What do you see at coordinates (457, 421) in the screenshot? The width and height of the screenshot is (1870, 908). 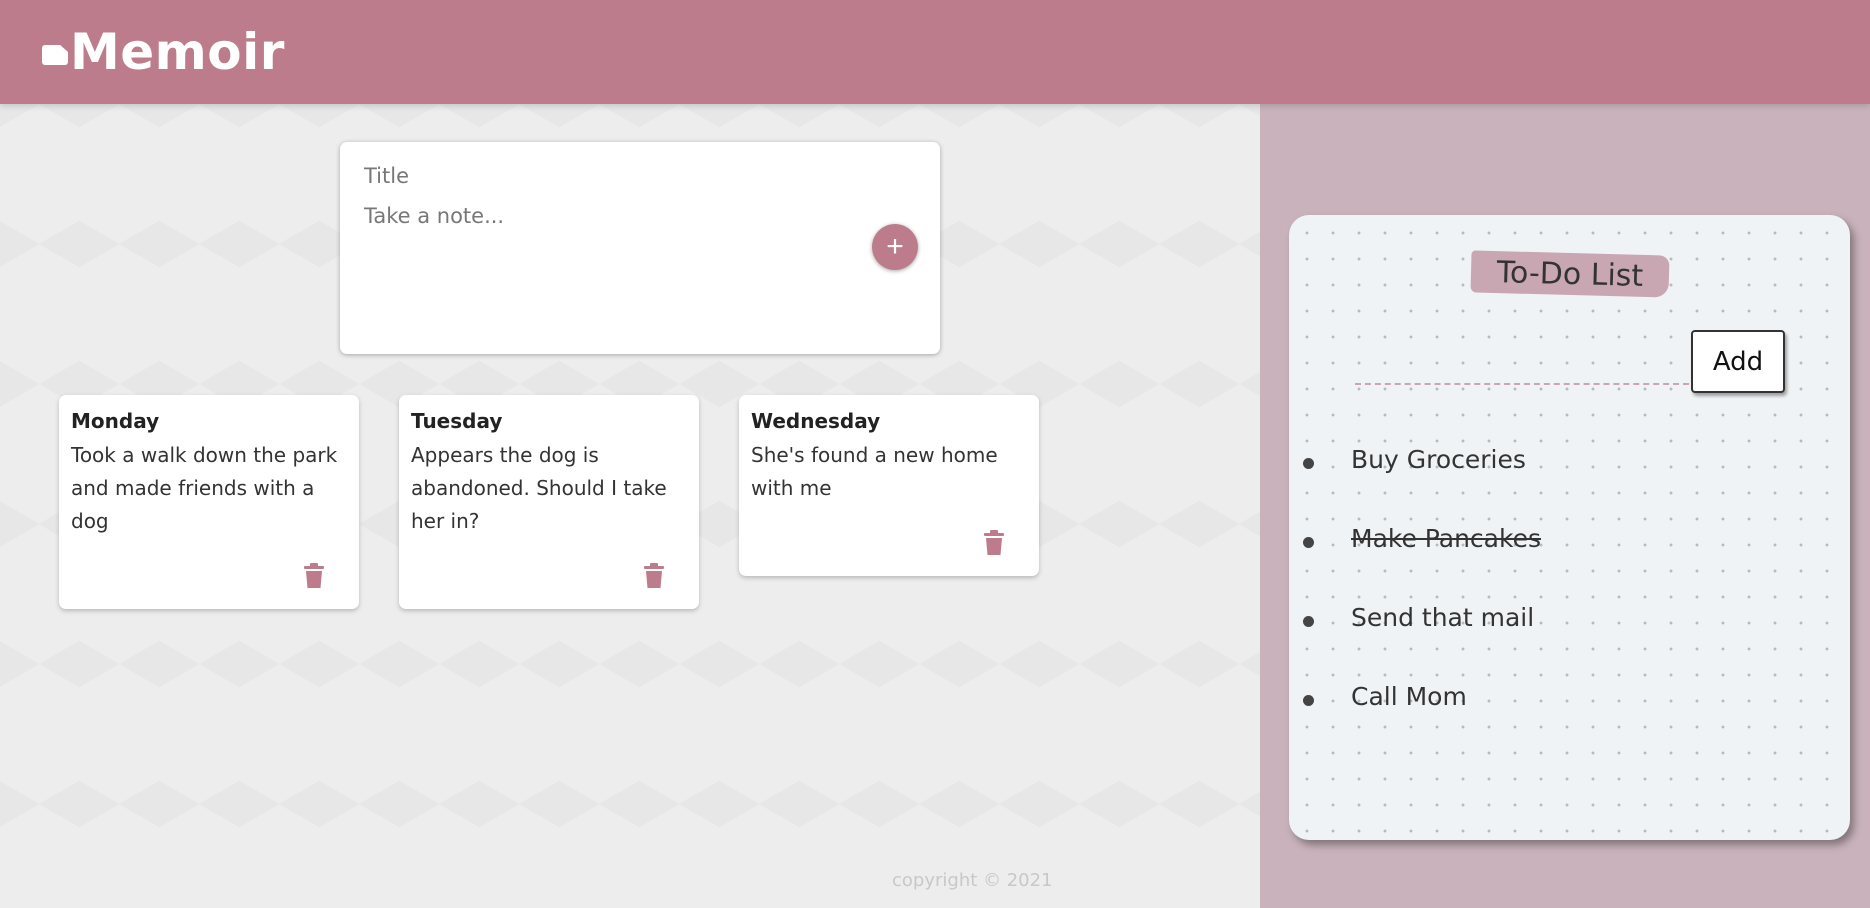 I see `note-title: Tuesday` at bounding box center [457, 421].